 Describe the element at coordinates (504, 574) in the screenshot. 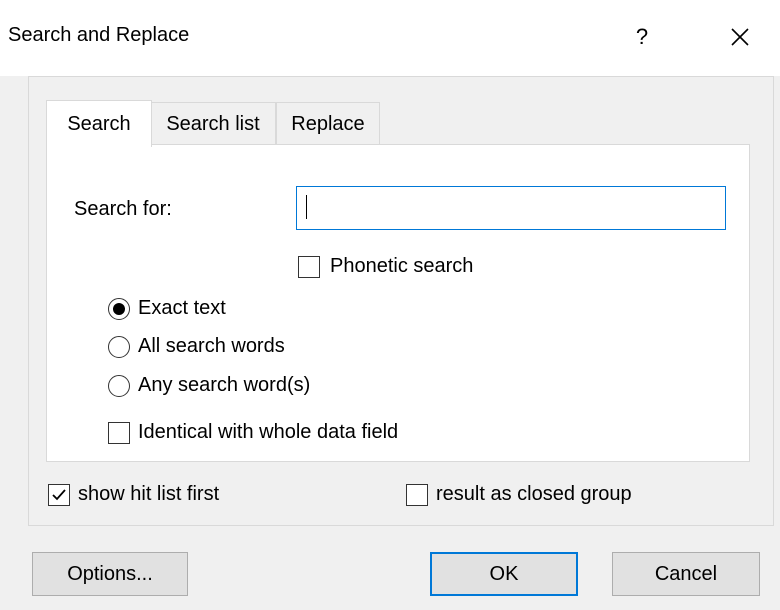

I see `ok-button: OK` at that location.